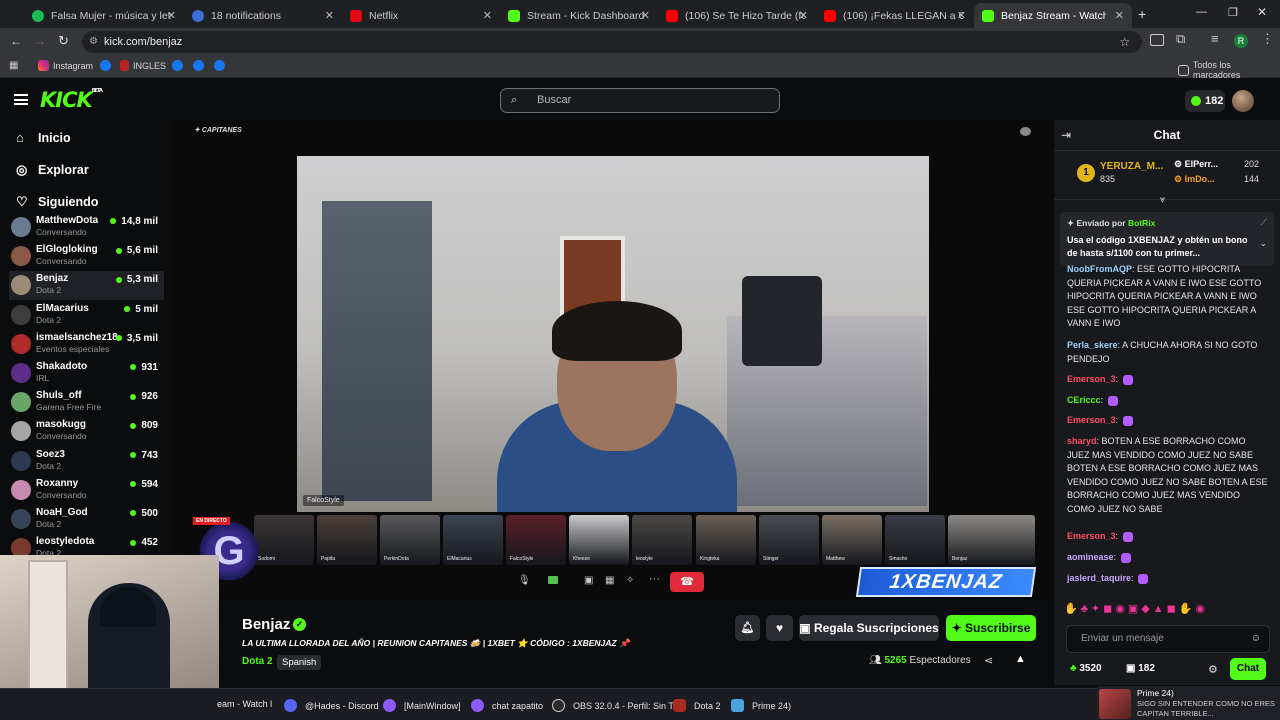  Describe the element at coordinates (1233, 12) in the screenshot. I see `maximize-button: ❐` at that location.